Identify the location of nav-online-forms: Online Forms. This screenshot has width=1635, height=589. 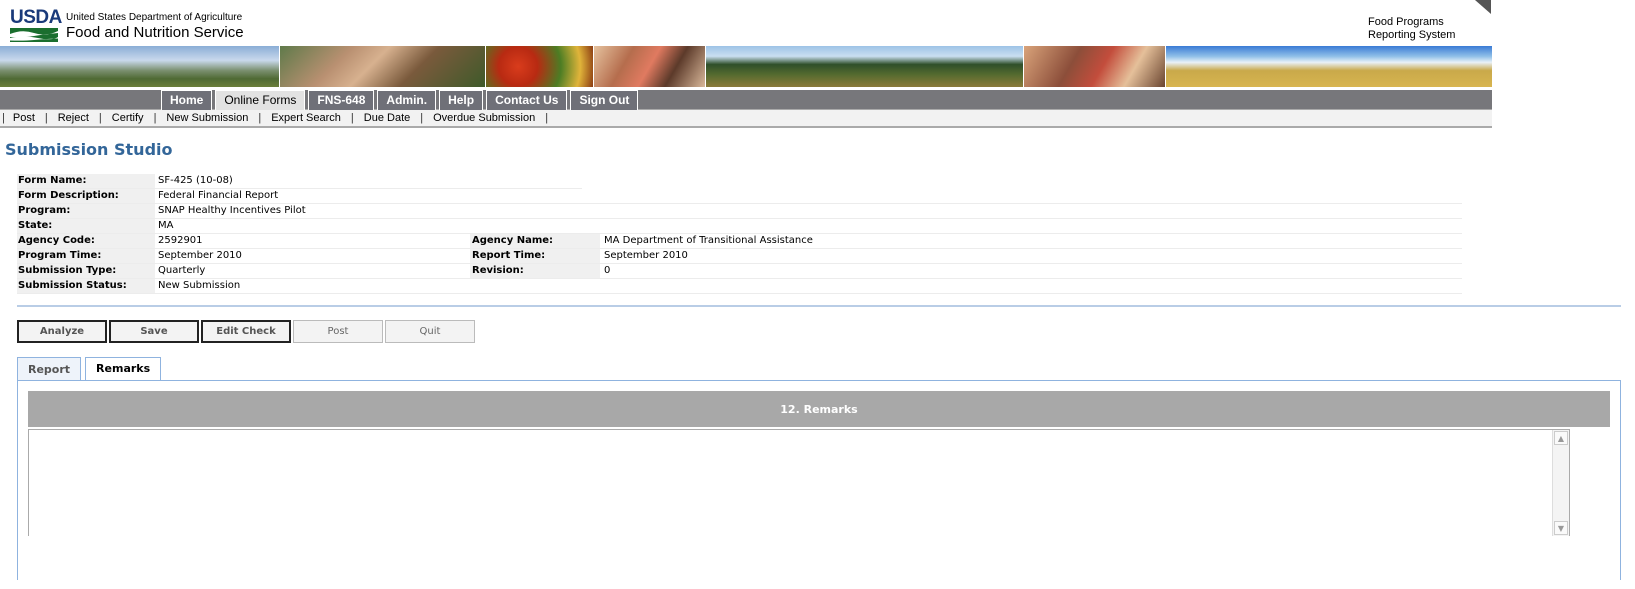
(260, 100).